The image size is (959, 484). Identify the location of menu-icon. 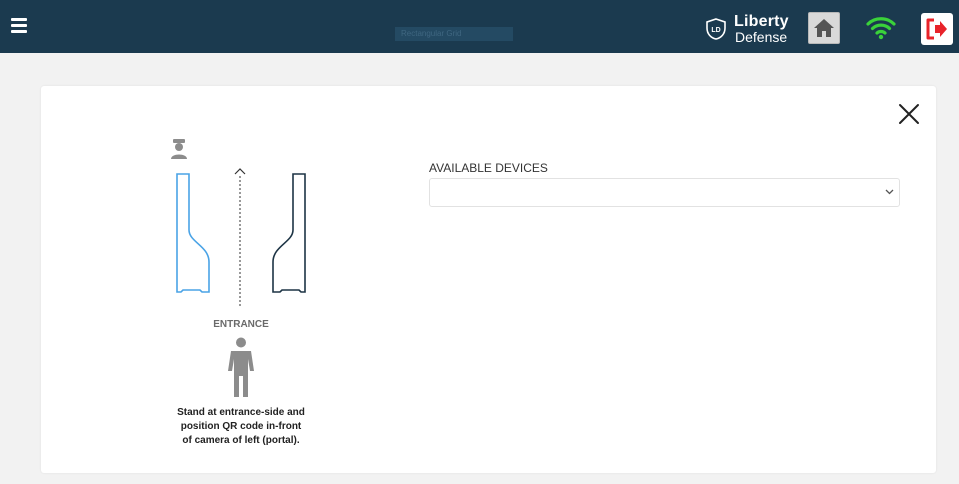
(19, 26).